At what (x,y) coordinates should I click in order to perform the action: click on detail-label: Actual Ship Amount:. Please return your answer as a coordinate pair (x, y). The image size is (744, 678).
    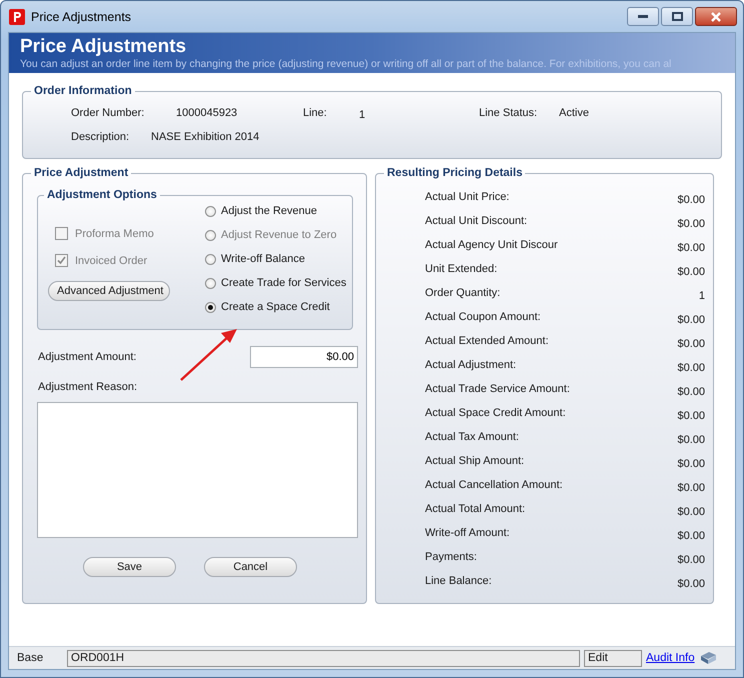
    Looking at the image, I should click on (475, 461).